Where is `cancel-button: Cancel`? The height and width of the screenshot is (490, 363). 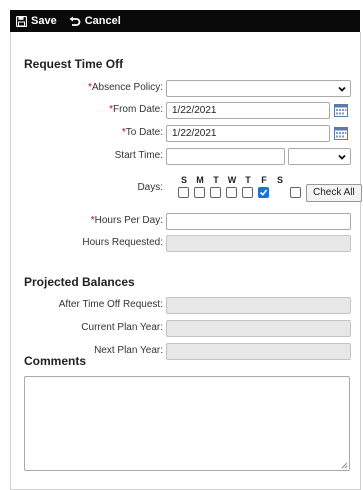
cancel-button: Cancel is located at coordinates (95, 21).